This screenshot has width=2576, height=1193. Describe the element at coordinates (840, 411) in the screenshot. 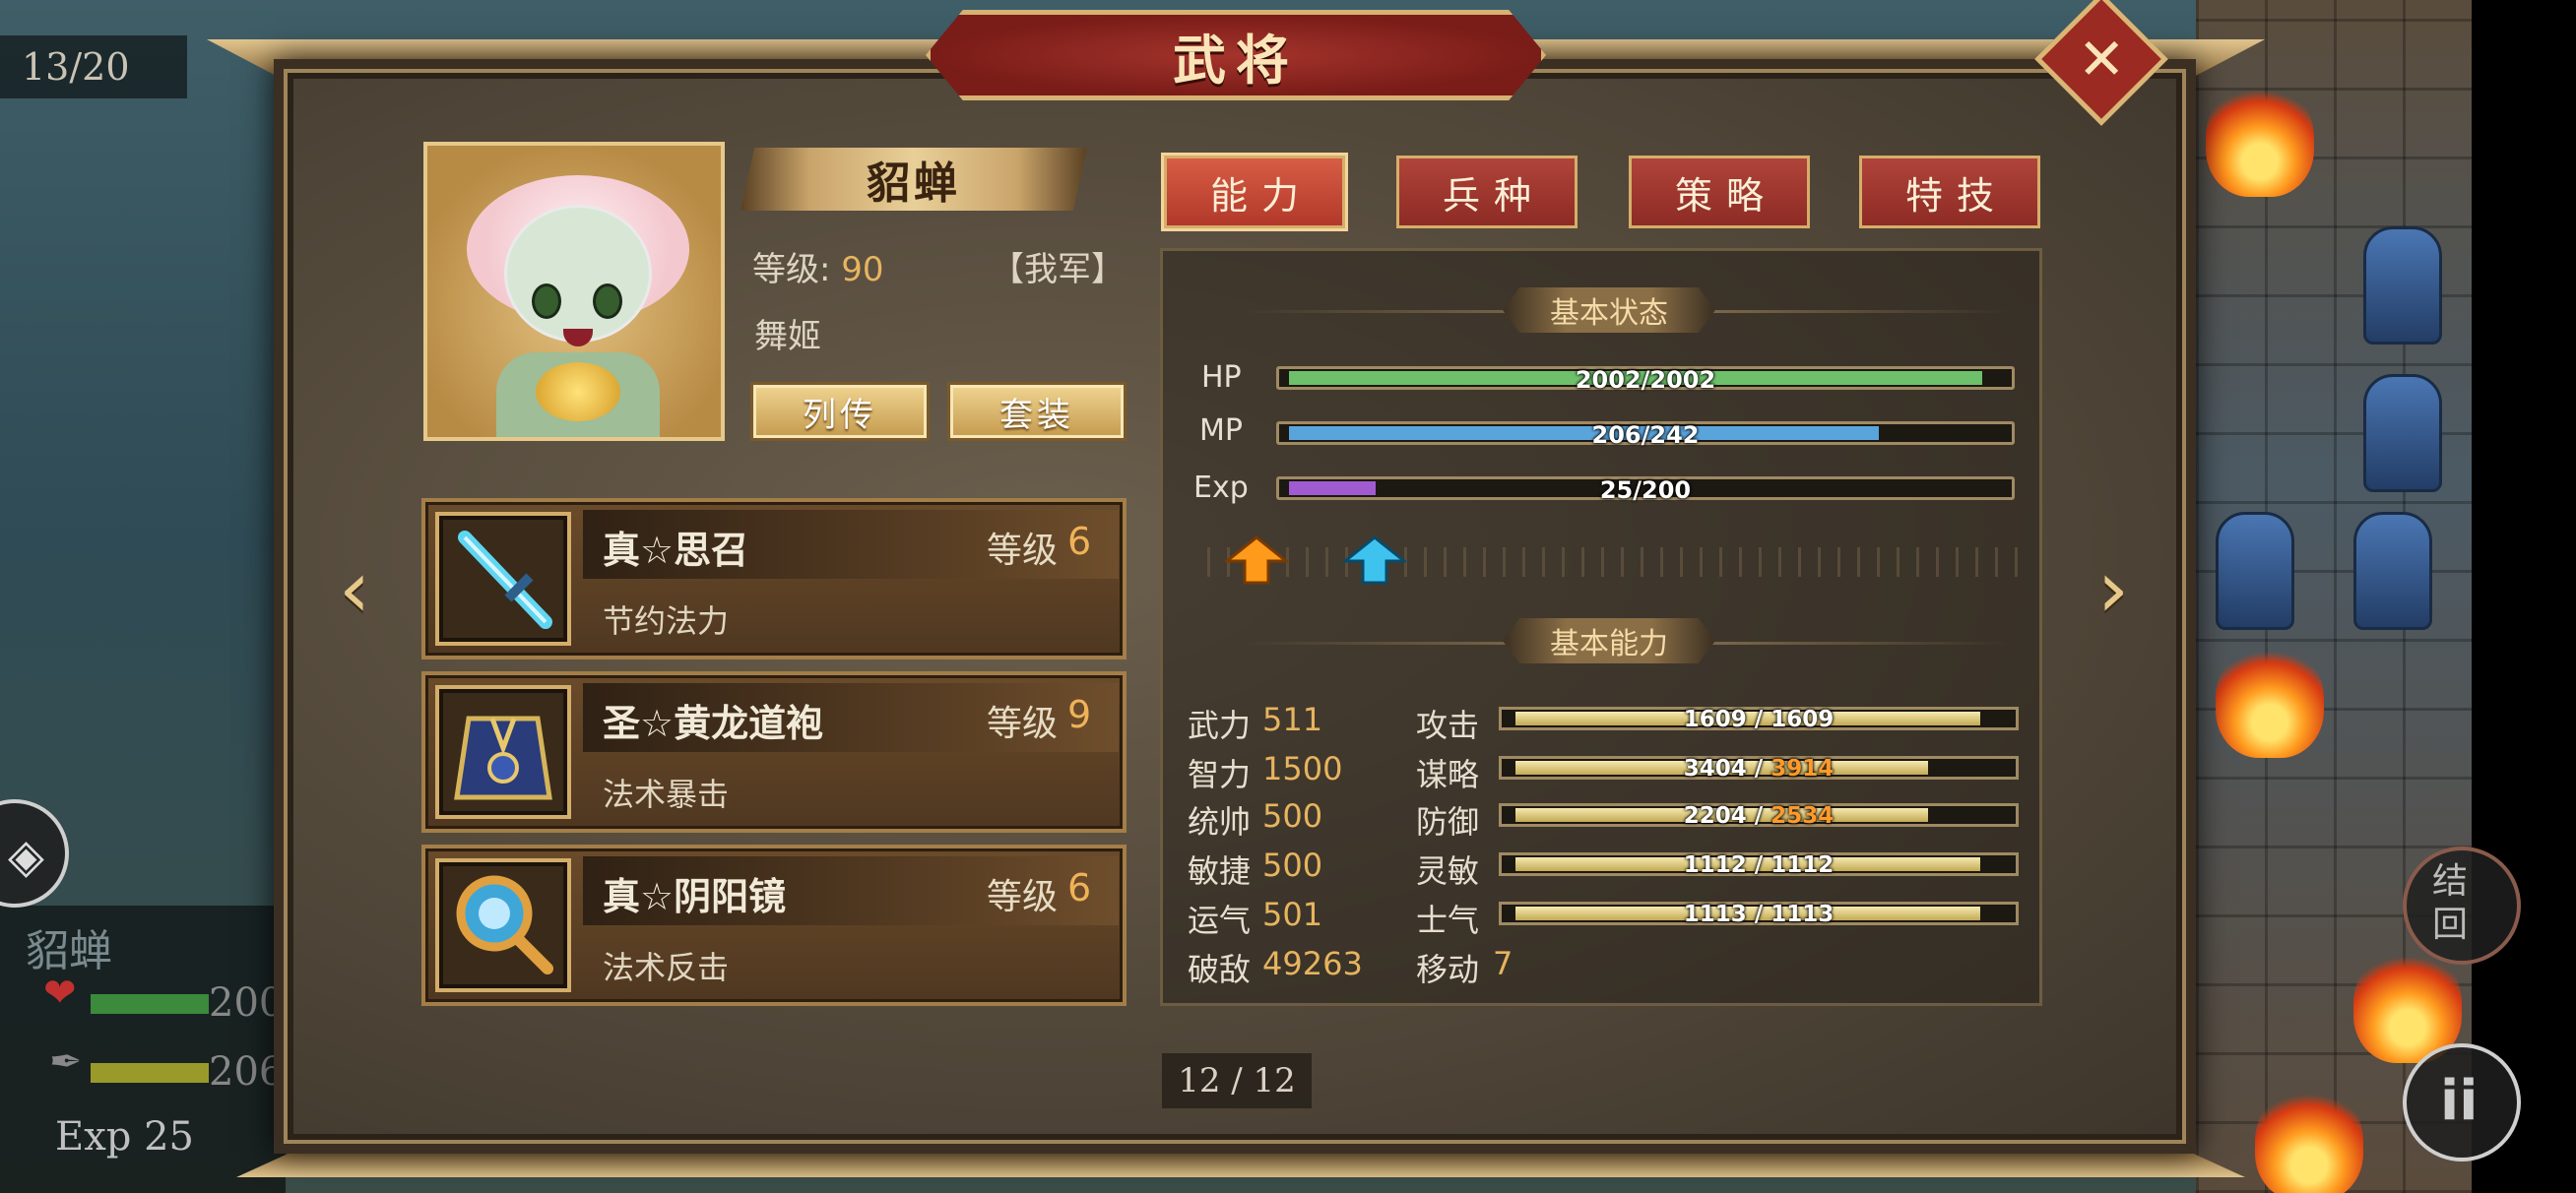

I see `biography-button: 列传` at that location.